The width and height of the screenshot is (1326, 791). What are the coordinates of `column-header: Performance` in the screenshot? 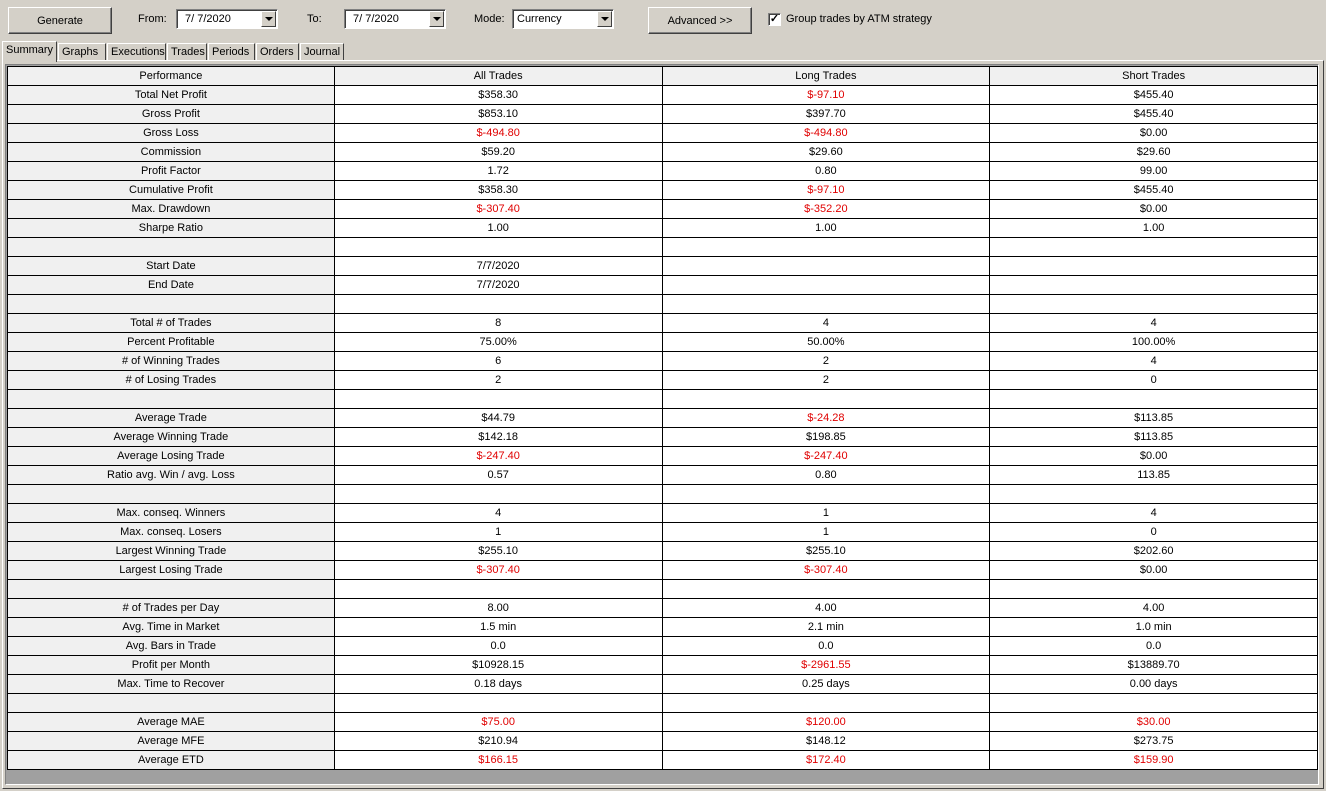 It's located at (171, 76).